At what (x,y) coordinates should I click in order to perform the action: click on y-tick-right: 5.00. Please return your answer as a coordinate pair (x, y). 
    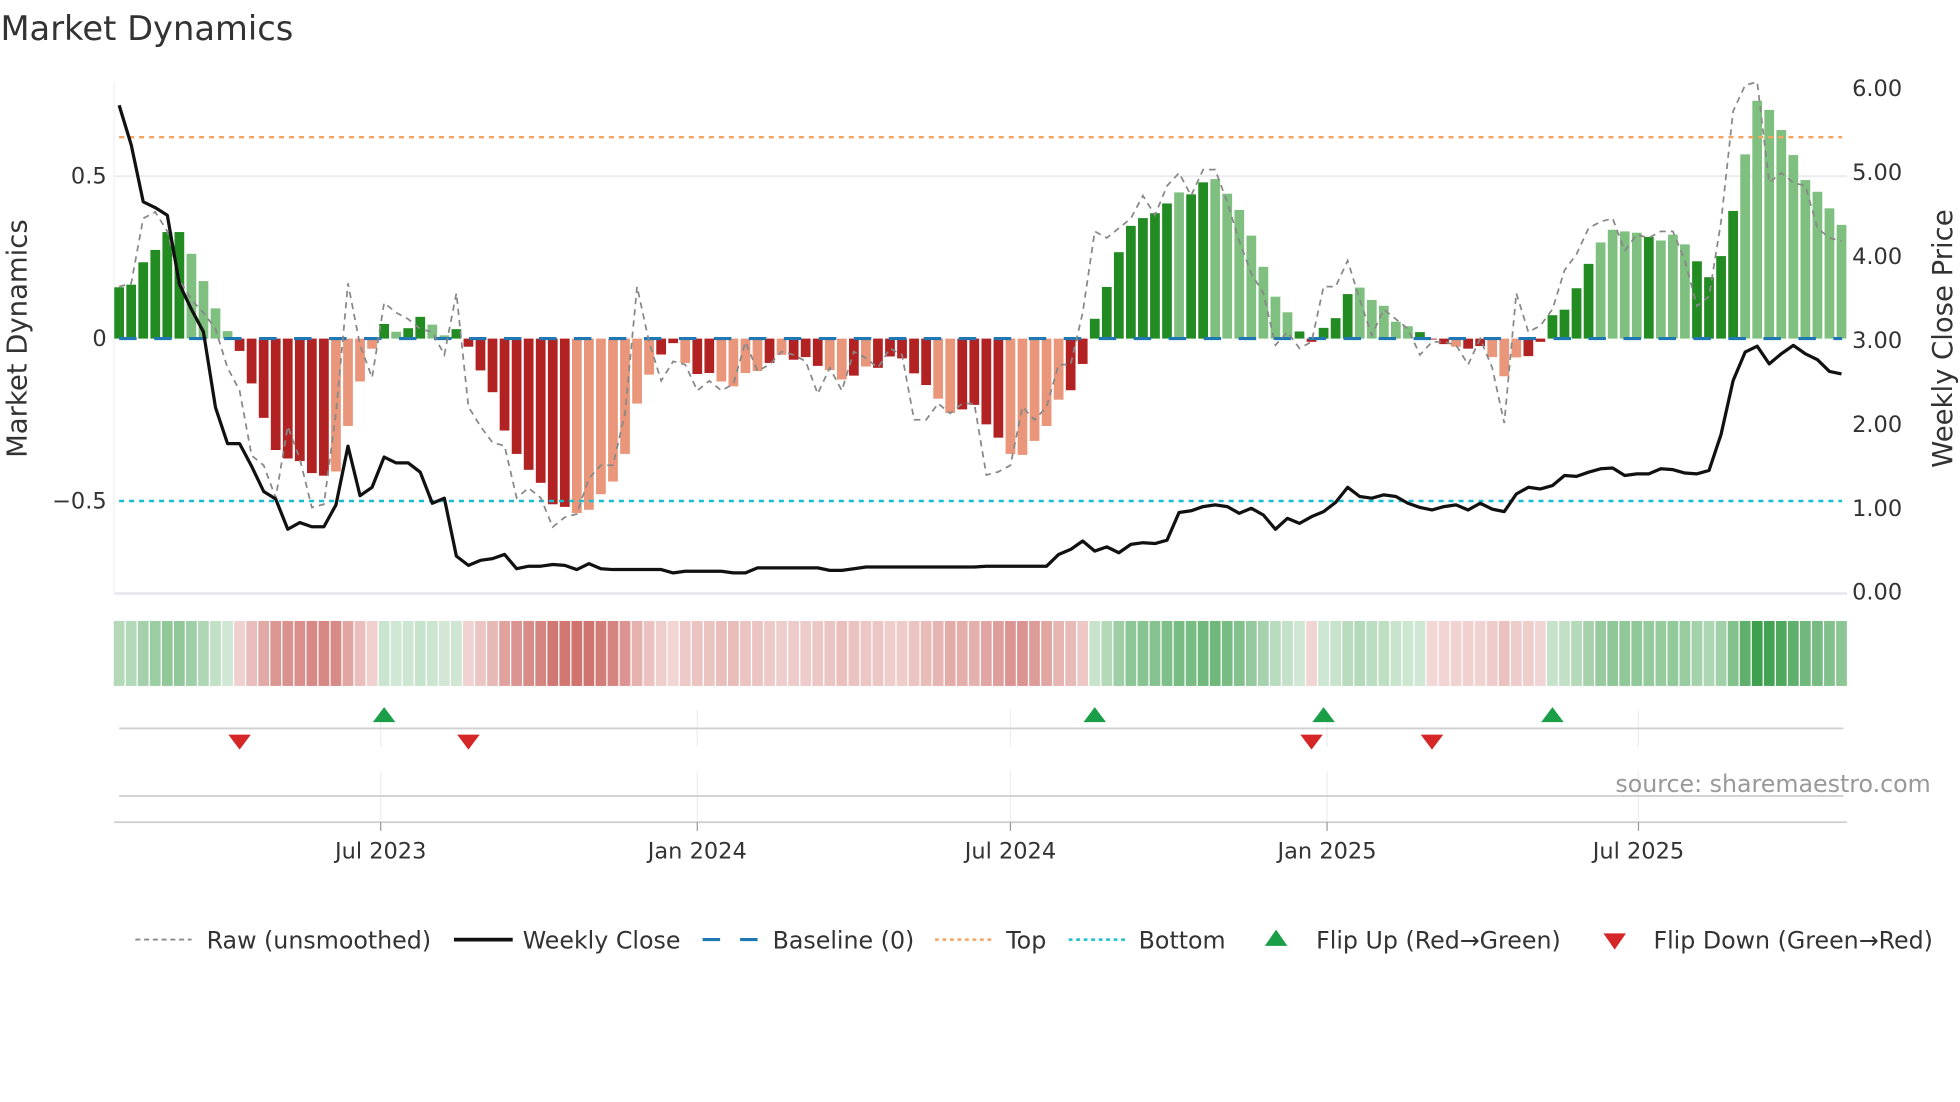
    Looking at the image, I should click on (1877, 173).